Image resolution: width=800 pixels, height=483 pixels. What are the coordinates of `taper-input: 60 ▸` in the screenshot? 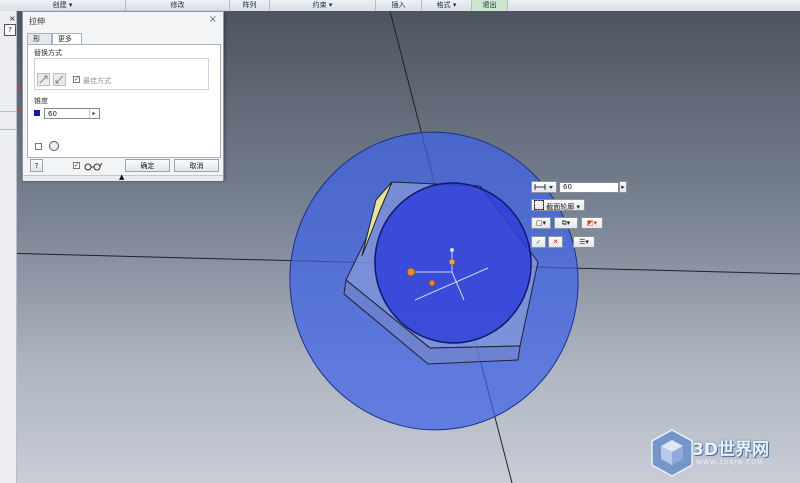 It's located at (72, 113).